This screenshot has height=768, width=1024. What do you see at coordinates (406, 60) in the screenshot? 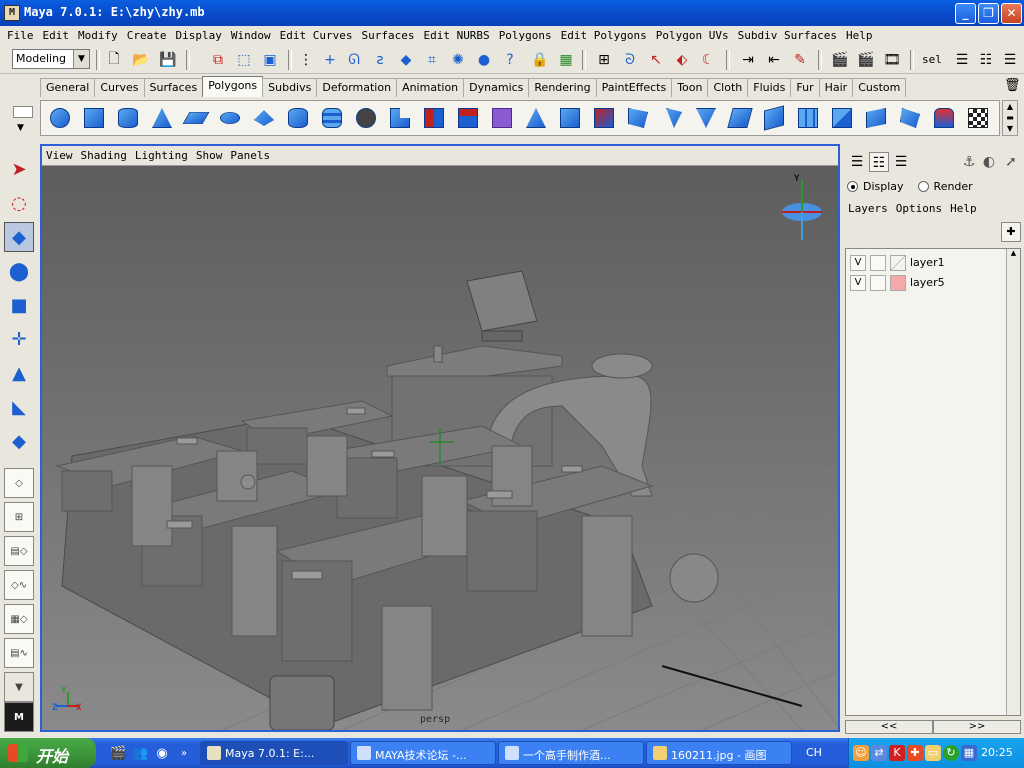
I see `select-surfaces-icon: ◆` at bounding box center [406, 60].